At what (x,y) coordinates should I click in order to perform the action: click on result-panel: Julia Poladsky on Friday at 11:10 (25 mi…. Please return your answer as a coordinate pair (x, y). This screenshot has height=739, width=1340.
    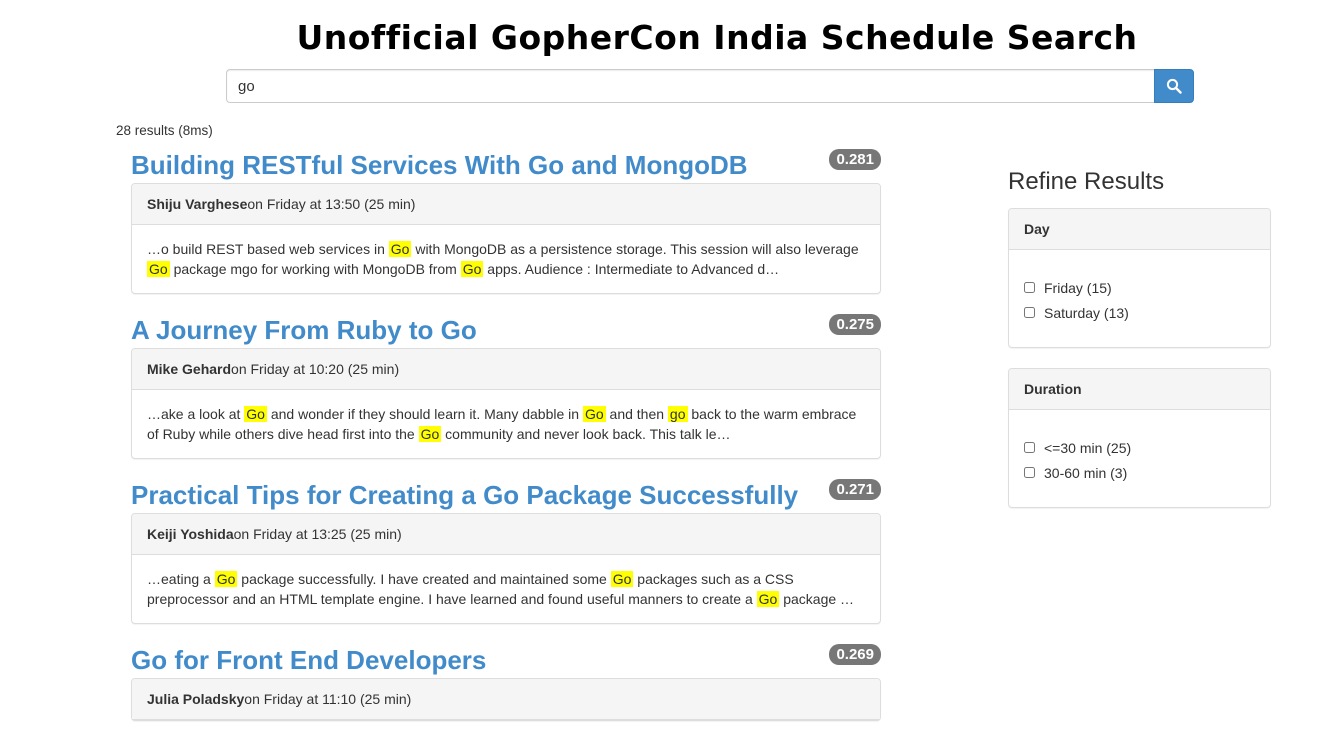
    Looking at the image, I should click on (506, 699).